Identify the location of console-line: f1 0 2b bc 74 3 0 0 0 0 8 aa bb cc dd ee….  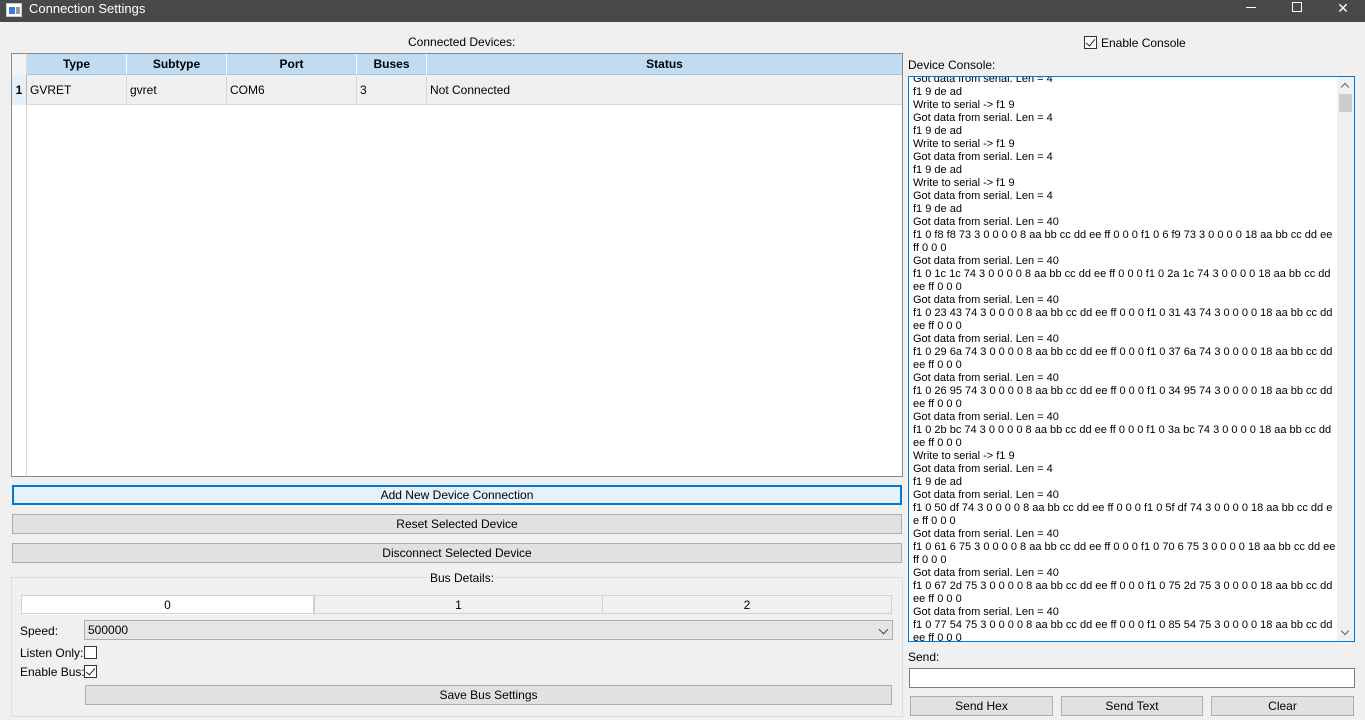
(1124, 436).